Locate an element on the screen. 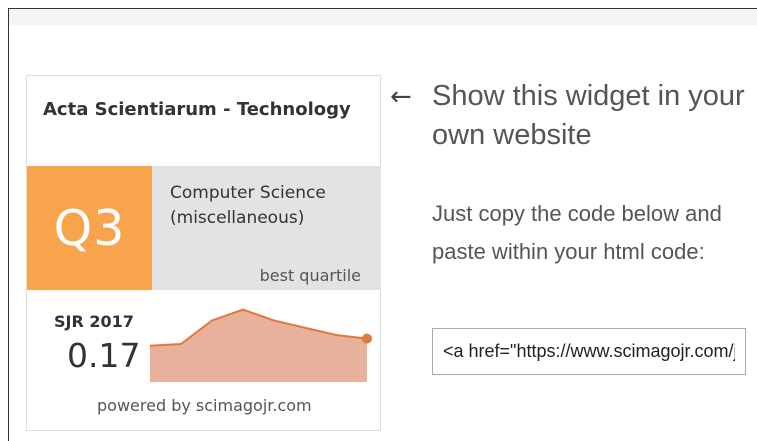 Image resolution: width=757 pixels, height=441 pixels. sjr-trend-chart is located at coordinates (261, 345).